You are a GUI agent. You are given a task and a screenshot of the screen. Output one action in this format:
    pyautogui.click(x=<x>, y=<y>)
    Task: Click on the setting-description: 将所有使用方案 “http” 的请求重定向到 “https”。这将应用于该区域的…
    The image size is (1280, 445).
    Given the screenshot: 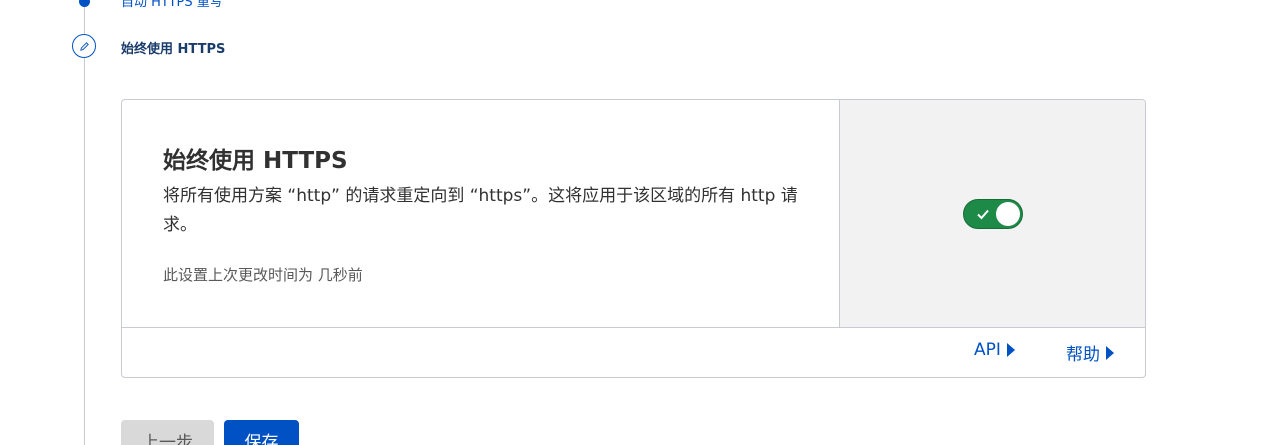 What is the action you would take?
    pyautogui.click(x=480, y=210)
    